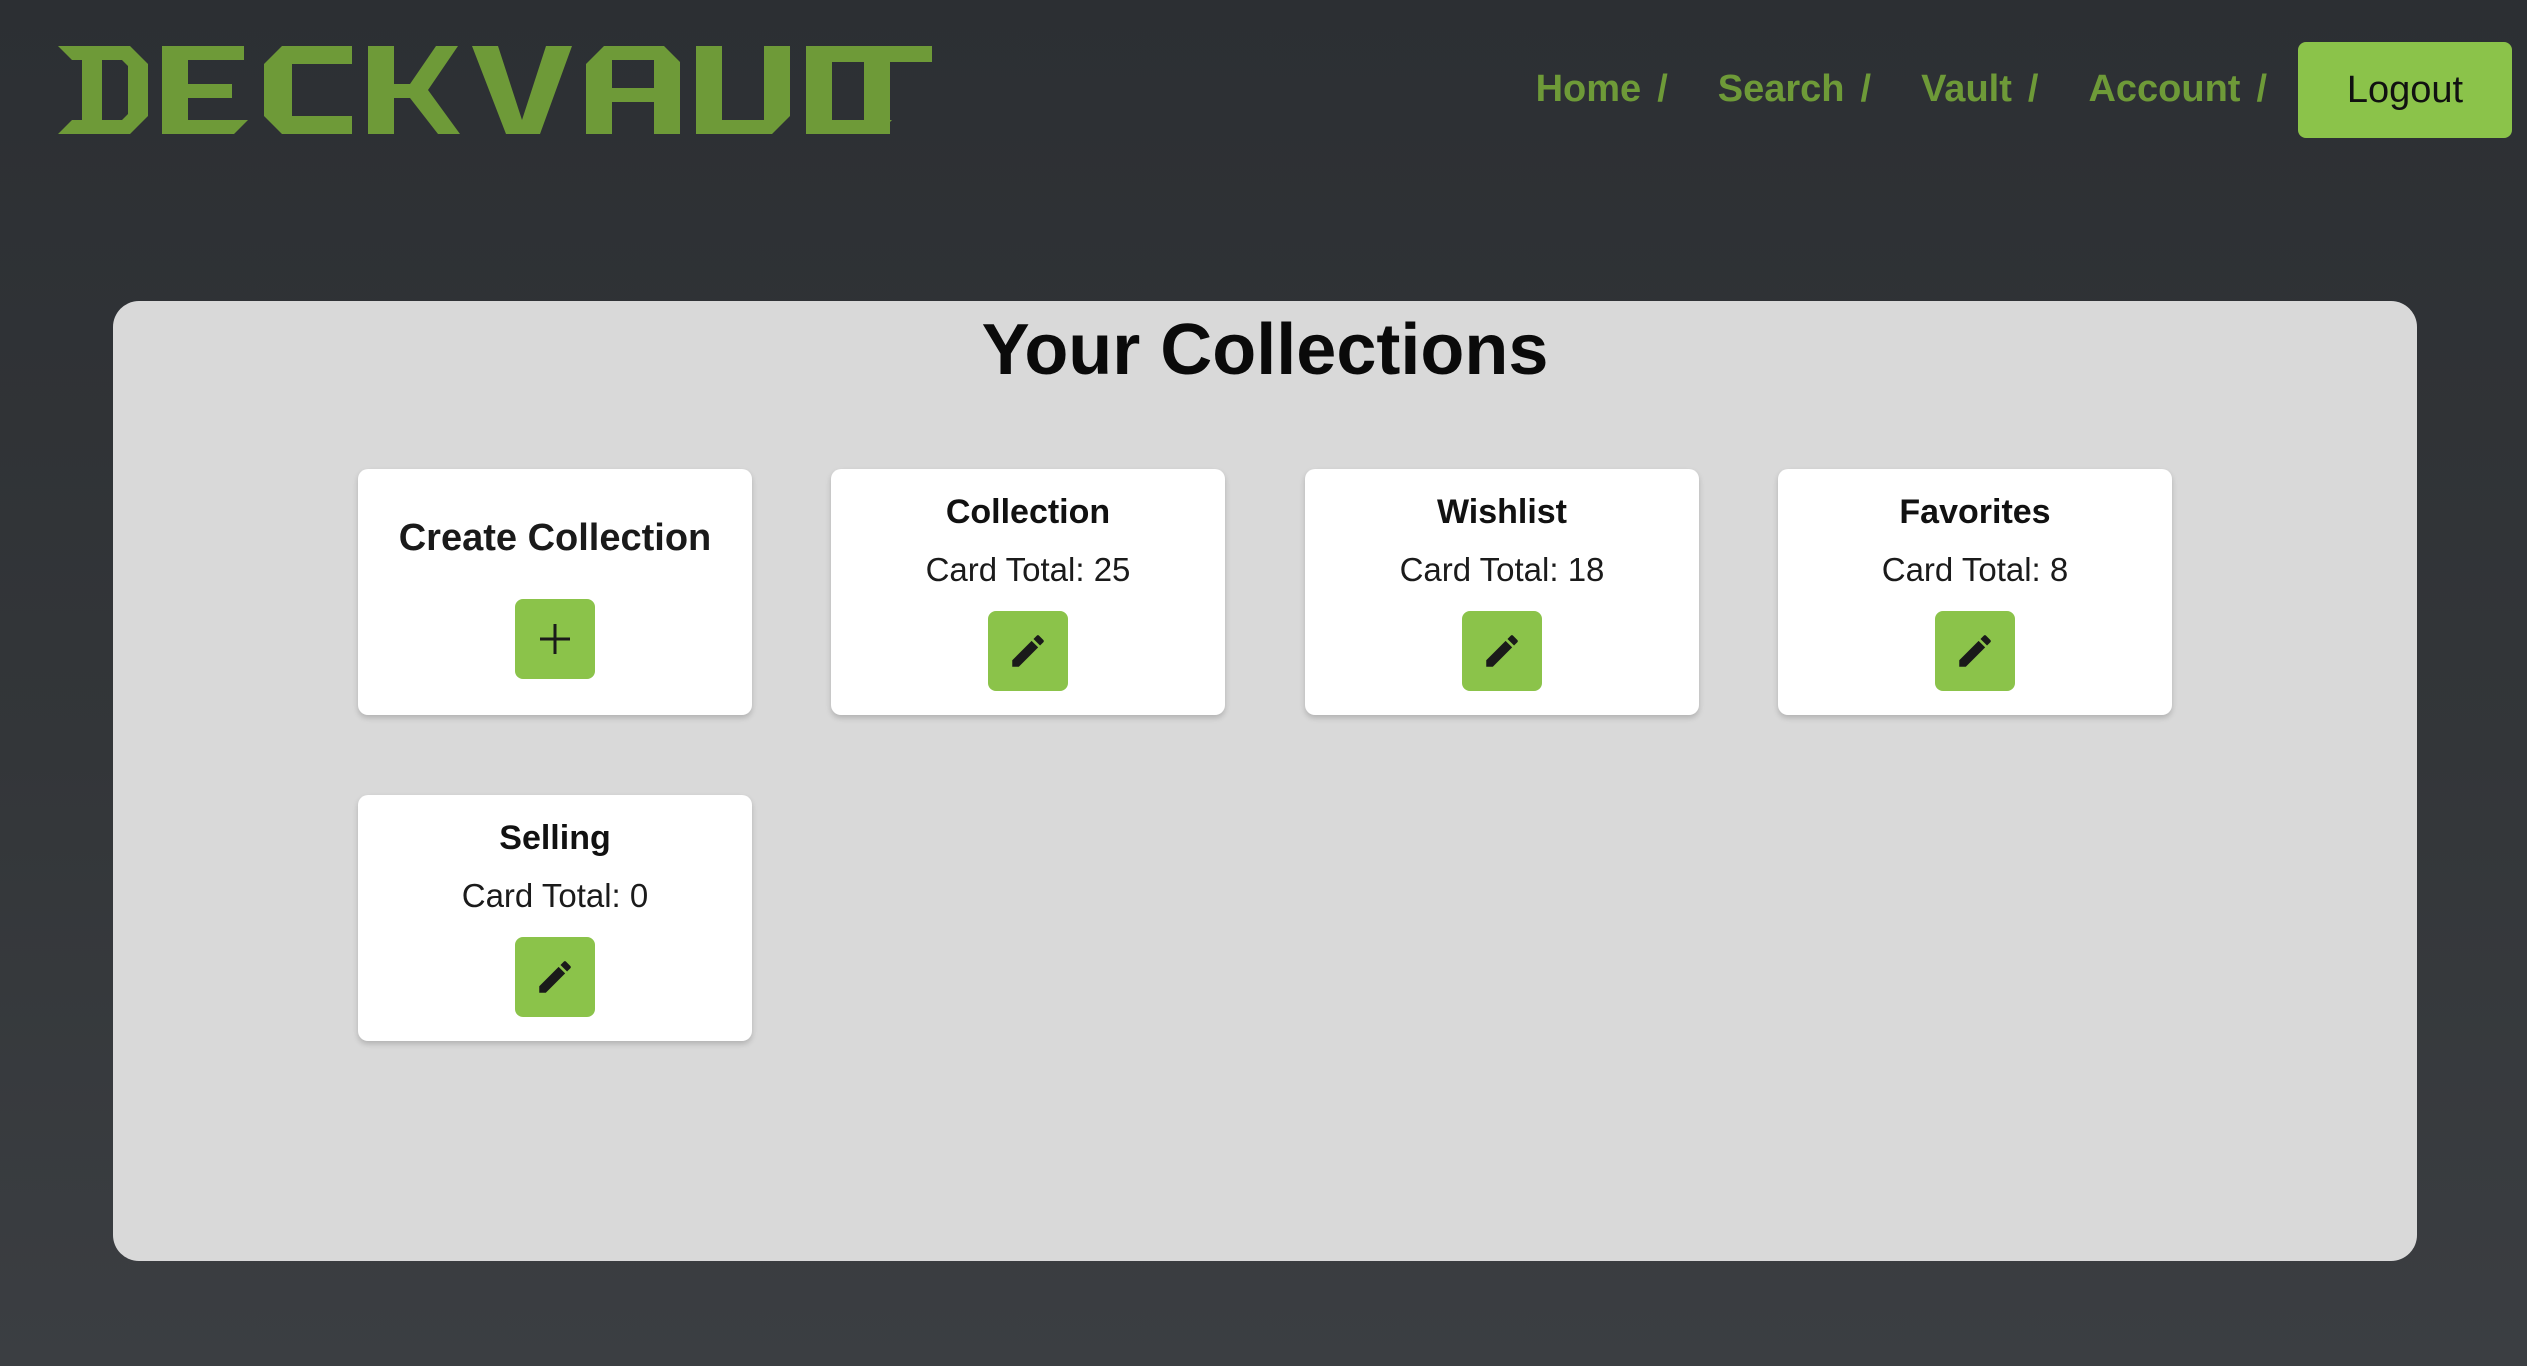 The width and height of the screenshot is (2527, 1366). What do you see at coordinates (1265, 350) in the screenshot?
I see `page-title: Your Collections` at bounding box center [1265, 350].